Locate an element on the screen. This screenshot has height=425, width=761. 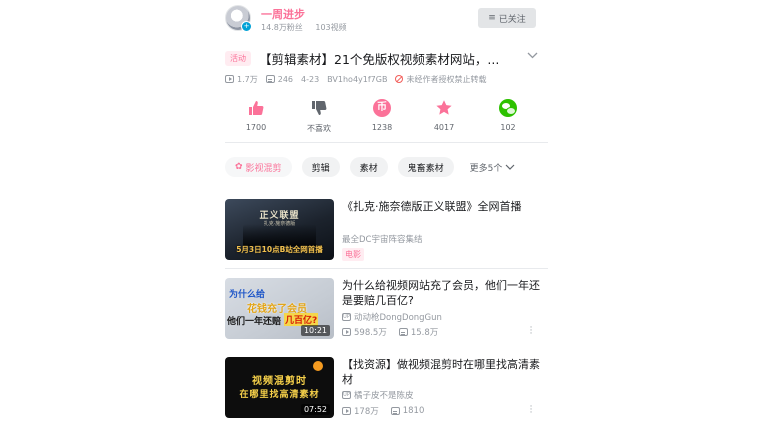
chip-film-remix: ✿ 影视混剪 is located at coordinates (258, 167).